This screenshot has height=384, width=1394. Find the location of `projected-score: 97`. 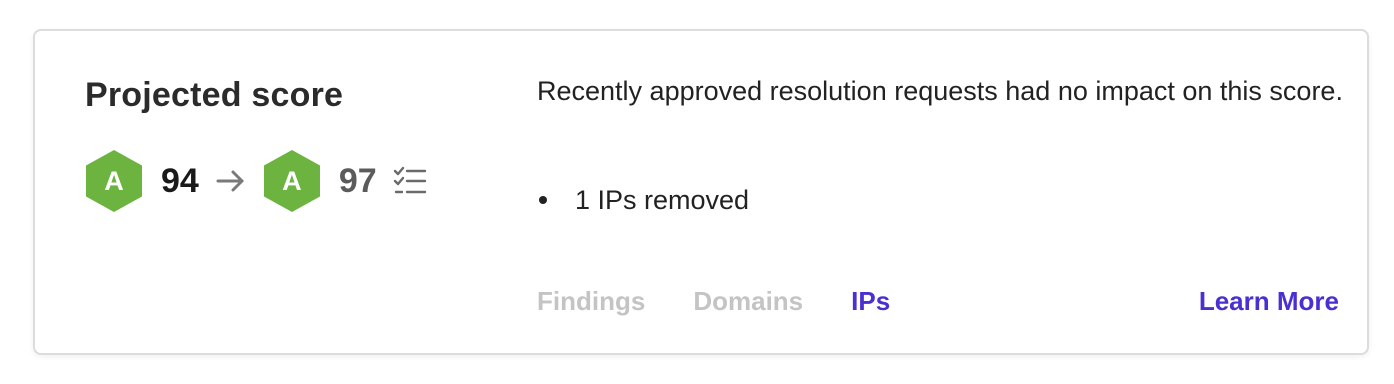

projected-score: 97 is located at coordinates (357, 180).